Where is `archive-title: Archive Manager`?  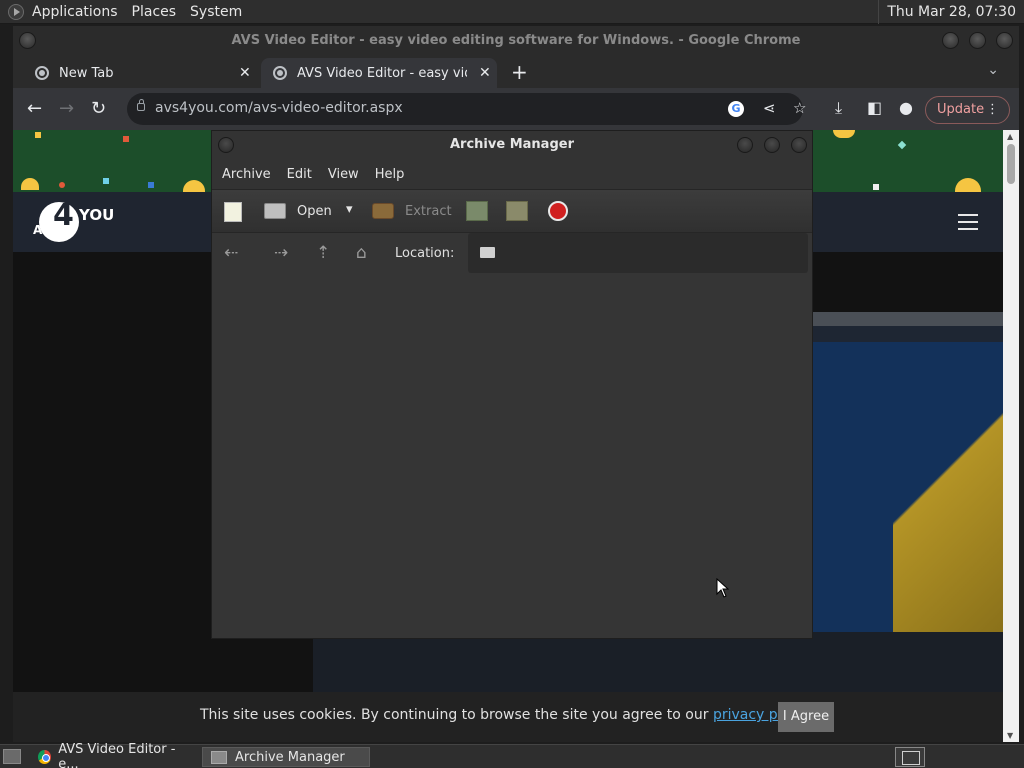
archive-title: Archive Manager is located at coordinates (512, 144).